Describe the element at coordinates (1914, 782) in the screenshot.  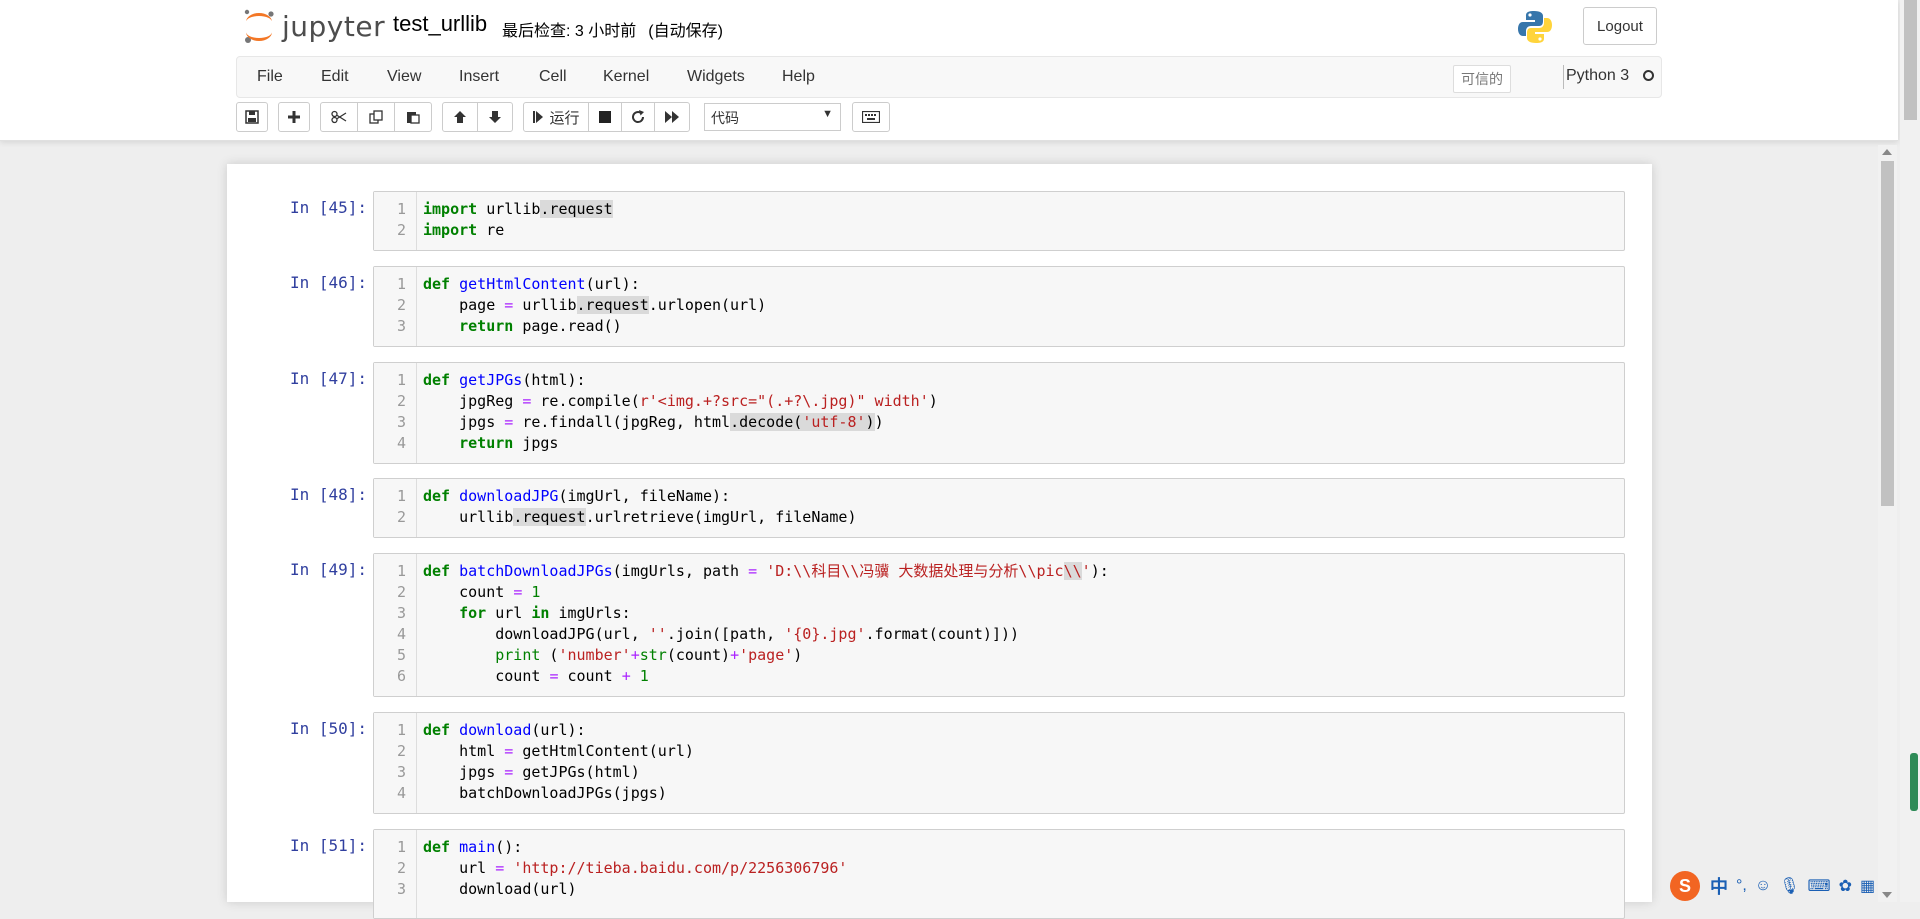
I see `scroll-position-marker` at that location.